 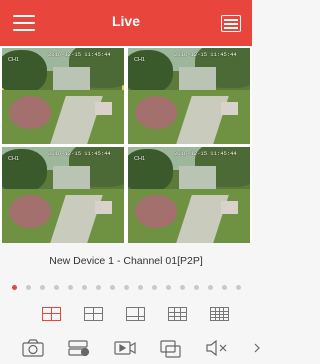 I want to click on camera-view-3: 2016-12-15 11:45:44 CH1, so click(x=63, y=195).